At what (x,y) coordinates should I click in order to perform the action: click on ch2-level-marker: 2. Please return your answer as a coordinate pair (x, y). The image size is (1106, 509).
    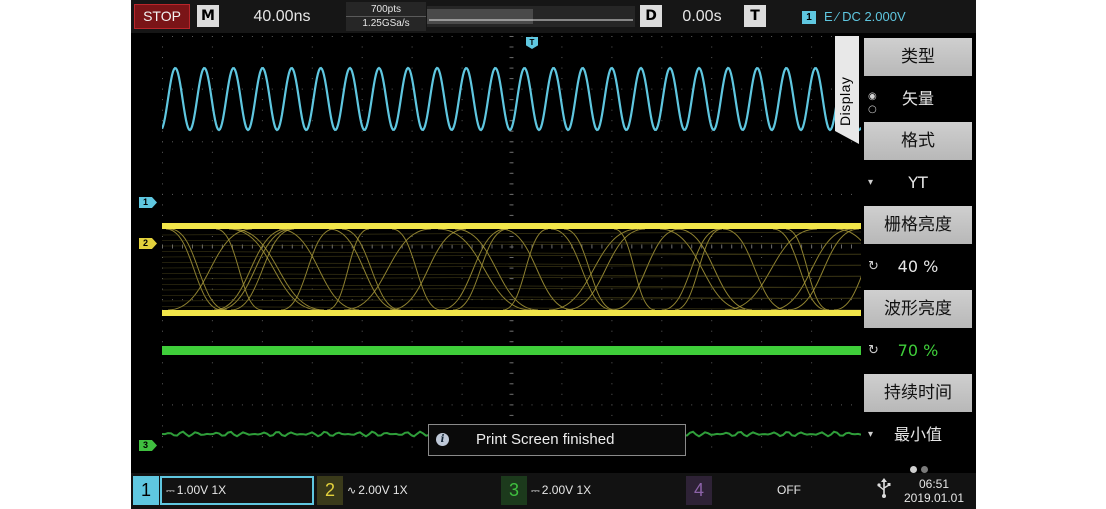
    Looking at the image, I should click on (148, 243).